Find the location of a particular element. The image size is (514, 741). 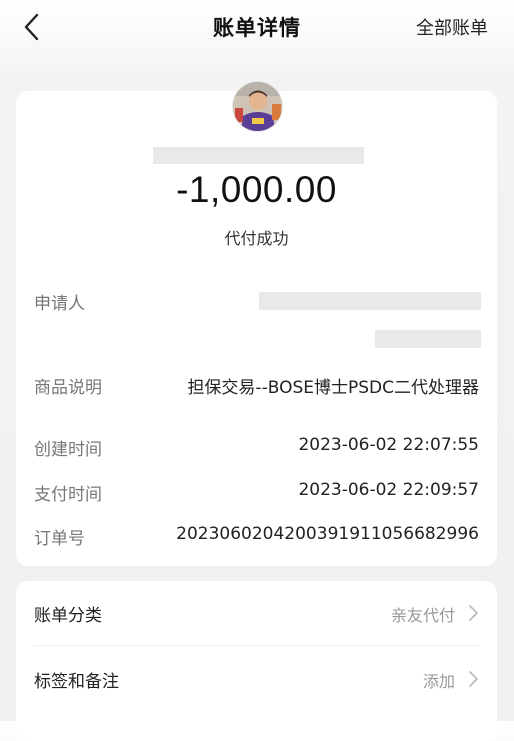

bill-category-label: 账单分类 is located at coordinates (68, 616).